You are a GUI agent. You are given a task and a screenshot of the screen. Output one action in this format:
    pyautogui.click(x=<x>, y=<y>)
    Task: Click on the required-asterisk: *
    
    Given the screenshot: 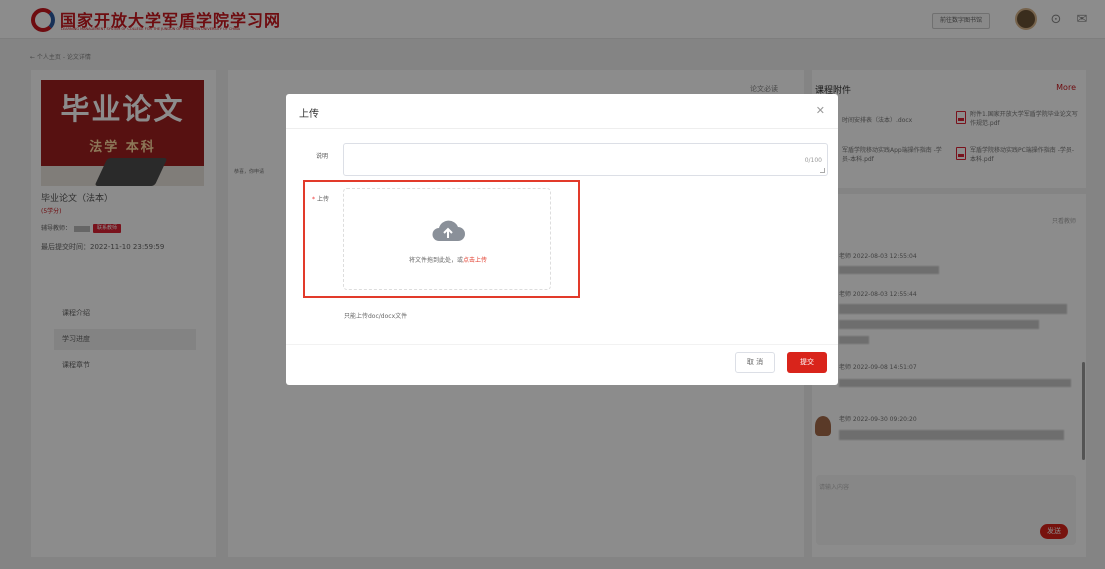 What is the action you would take?
    pyautogui.click(x=313, y=199)
    